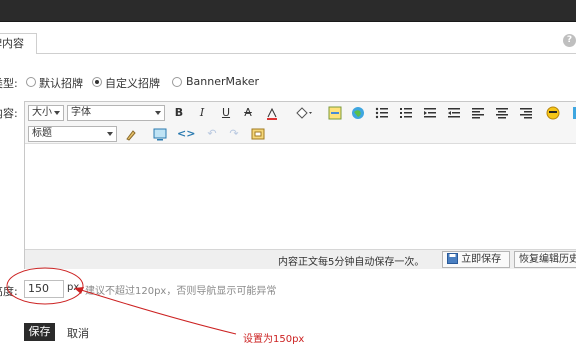 This screenshot has height=356, width=576. I want to click on content-label: 内容:, so click(9, 113).